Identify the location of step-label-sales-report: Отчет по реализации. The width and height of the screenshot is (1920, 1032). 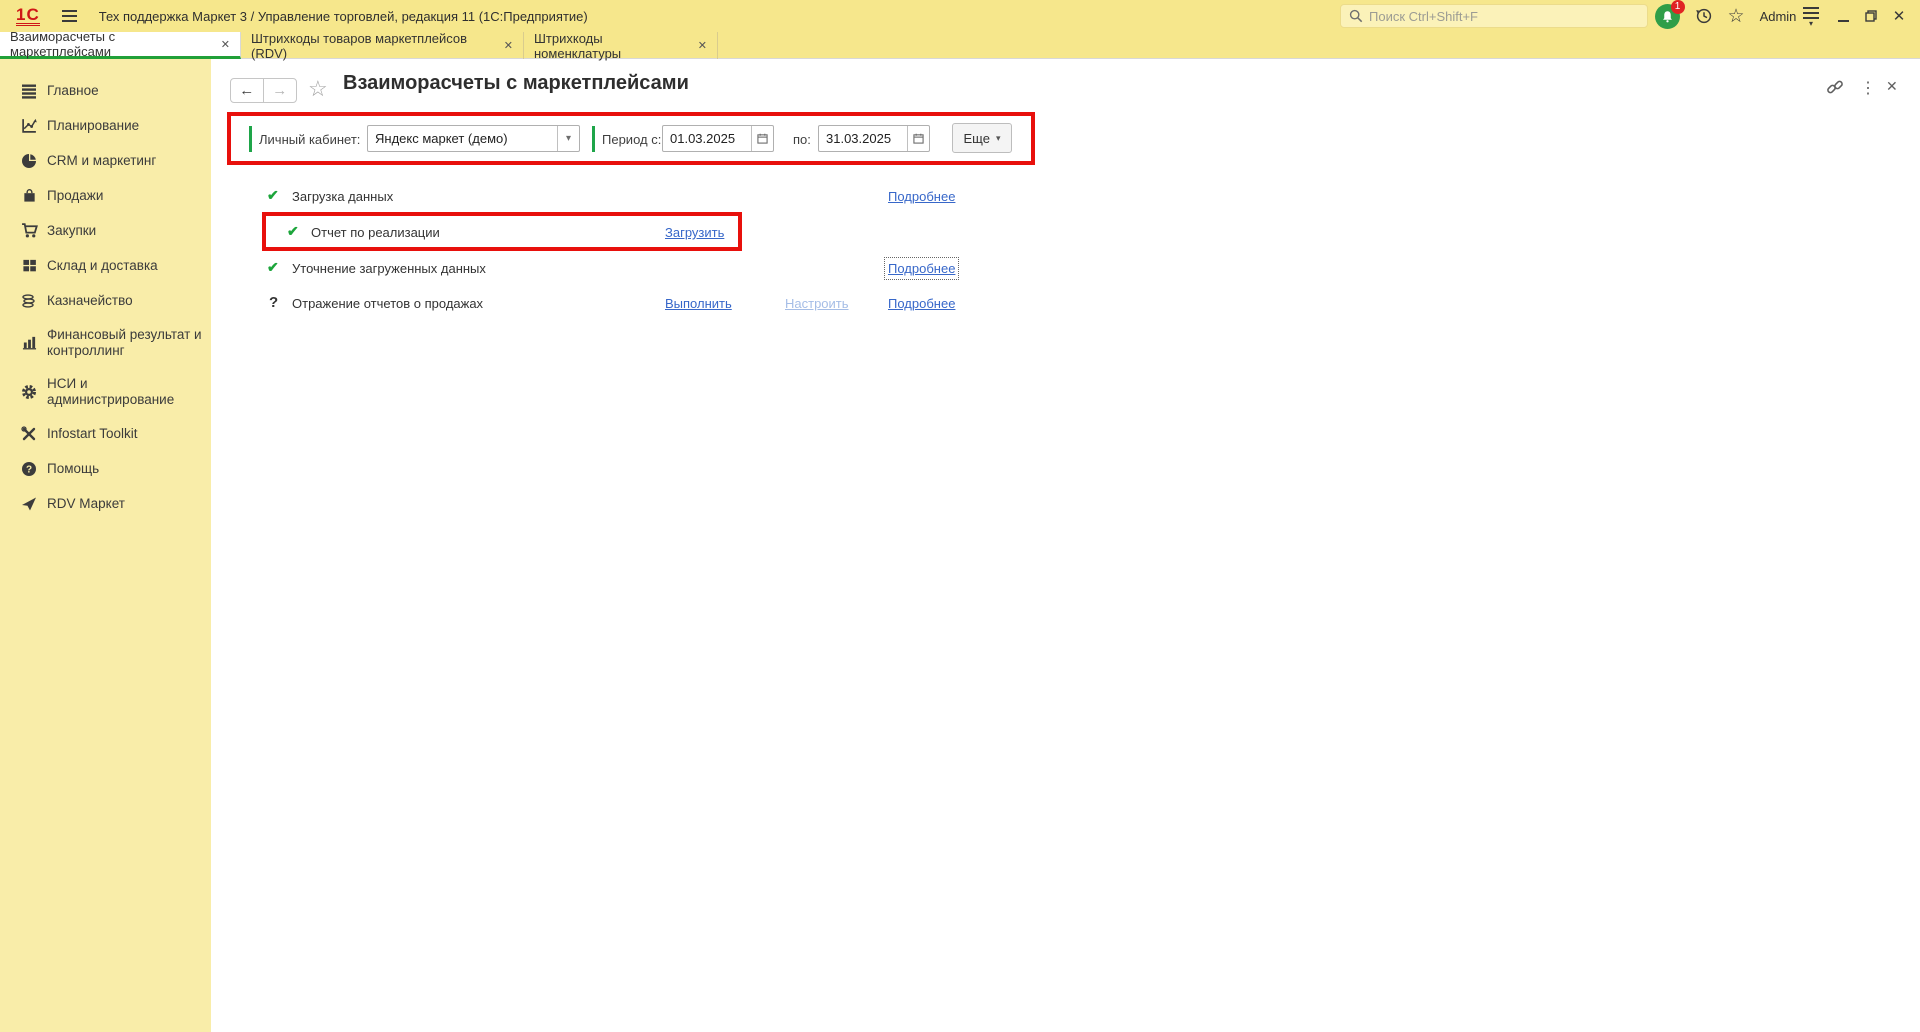
(375, 232).